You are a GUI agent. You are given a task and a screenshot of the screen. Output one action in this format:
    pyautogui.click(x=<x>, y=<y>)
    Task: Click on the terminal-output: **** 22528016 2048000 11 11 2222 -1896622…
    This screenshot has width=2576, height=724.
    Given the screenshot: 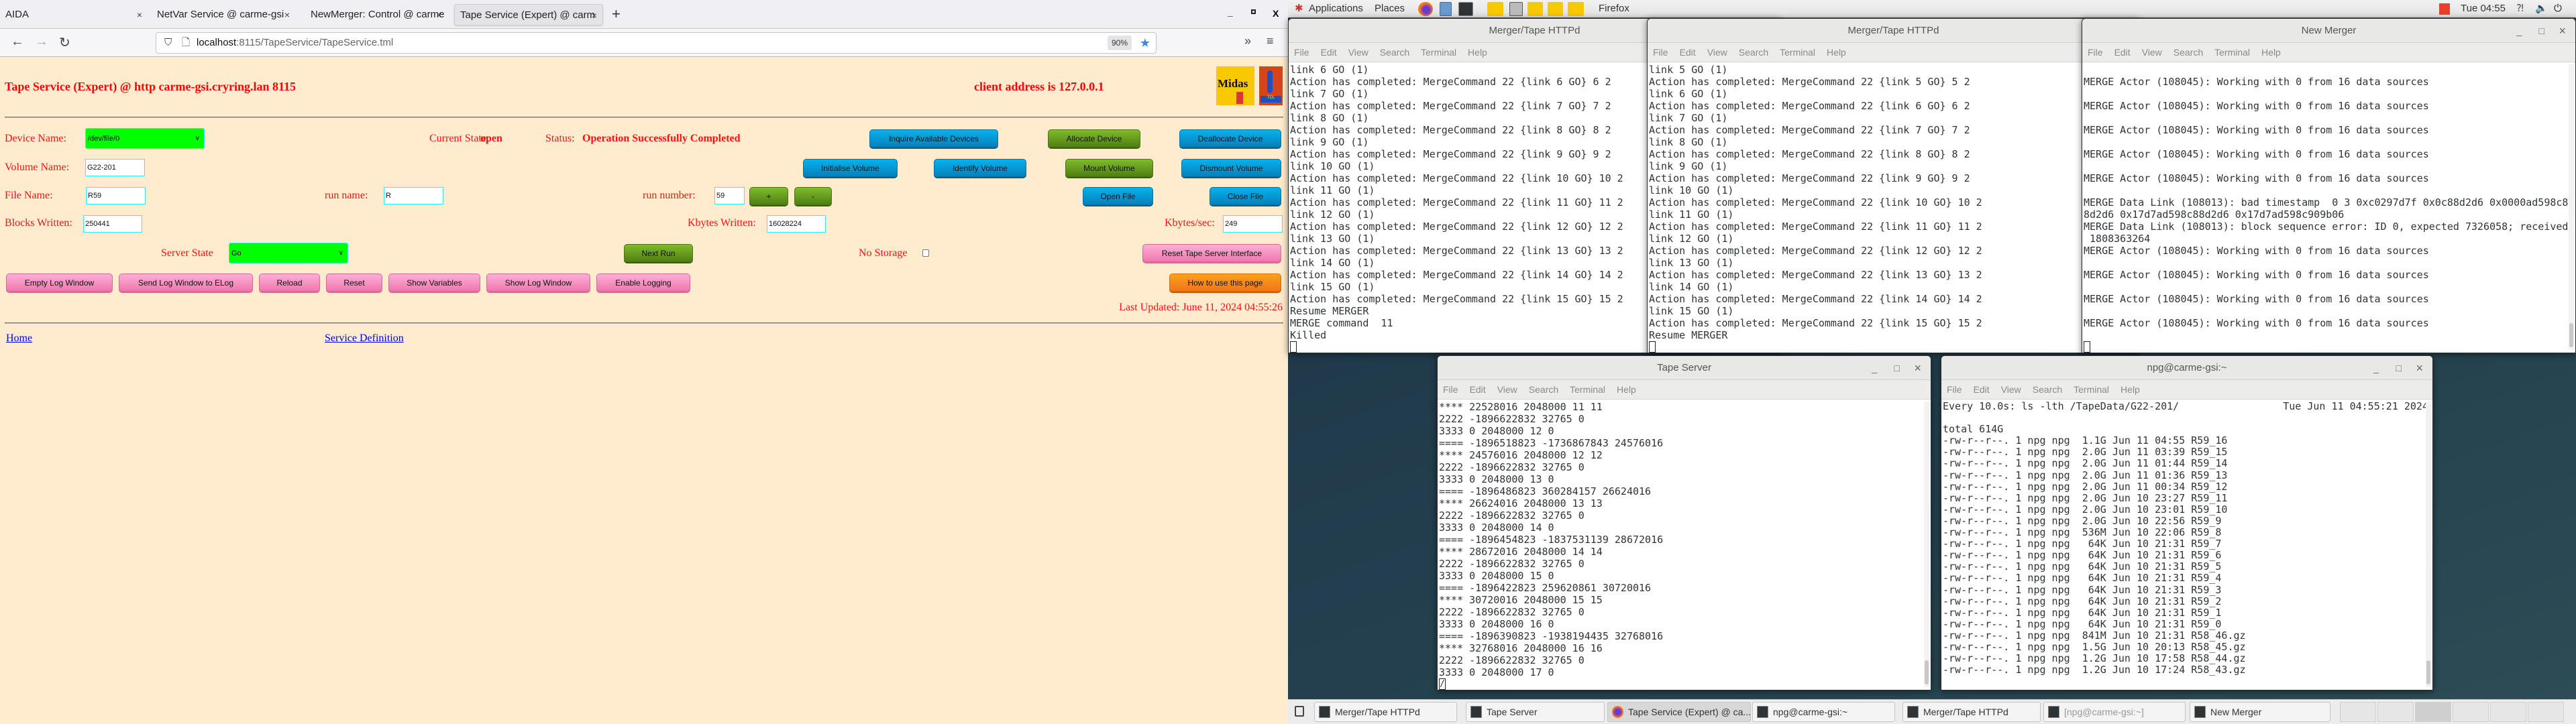 What is the action you would take?
    pyautogui.click(x=1681, y=545)
    